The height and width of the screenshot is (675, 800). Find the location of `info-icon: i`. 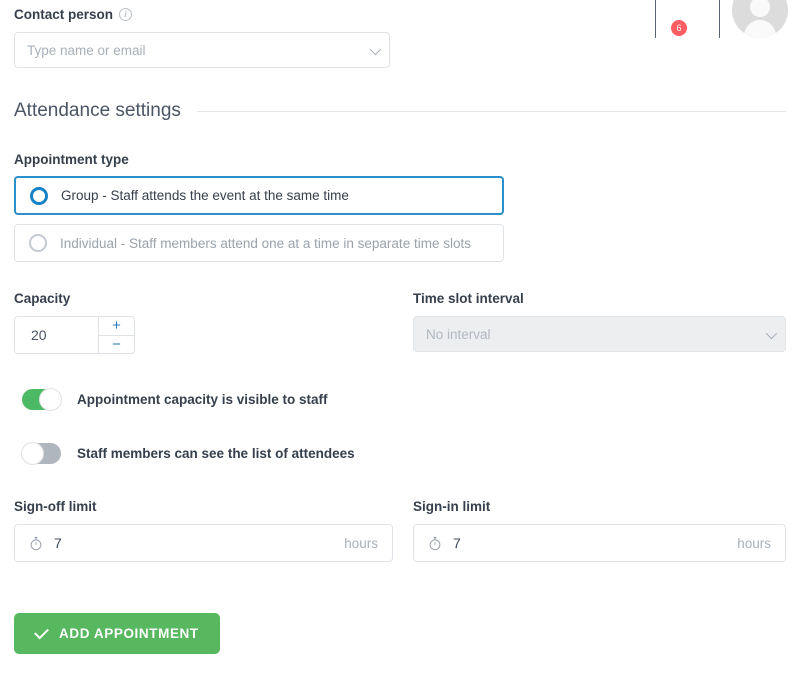

info-icon: i is located at coordinates (126, 14).